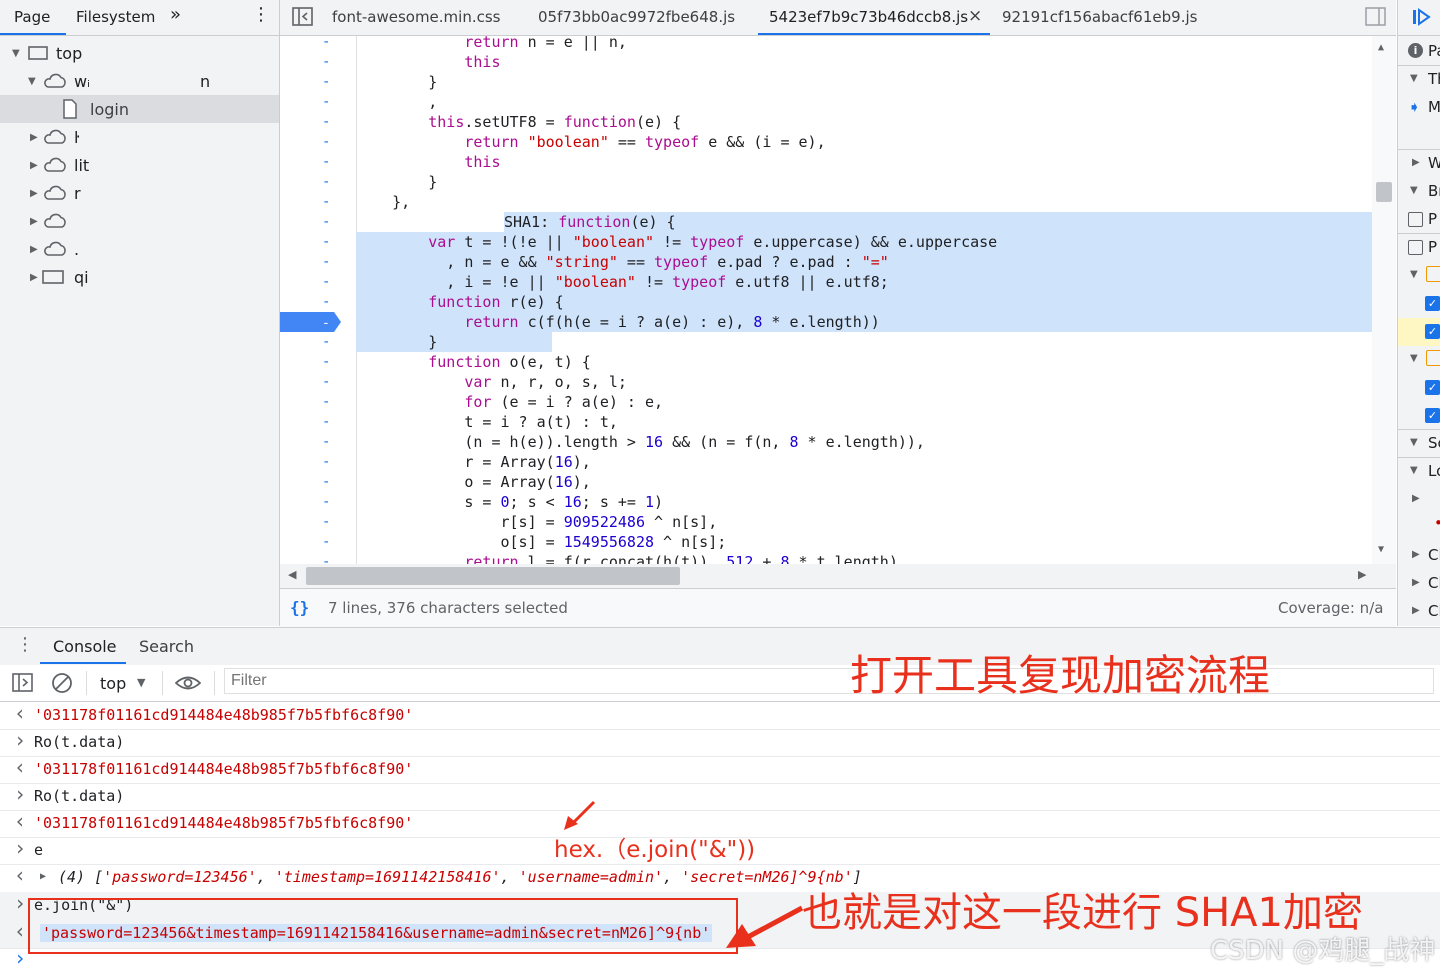  I want to click on eye-icon, so click(188, 683).